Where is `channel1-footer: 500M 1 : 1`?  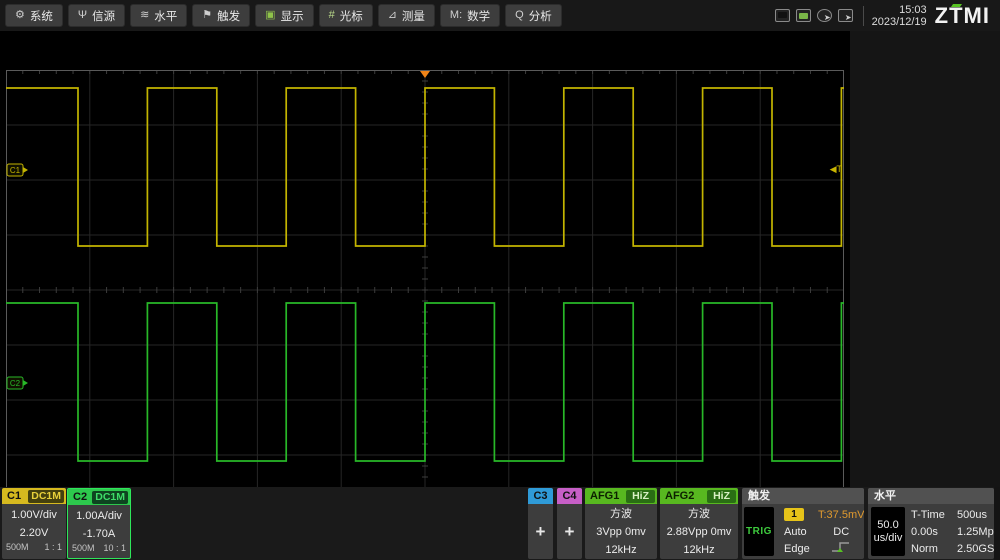
channel1-footer: 500M 1 : 1 is located at coordinates (34, 547).